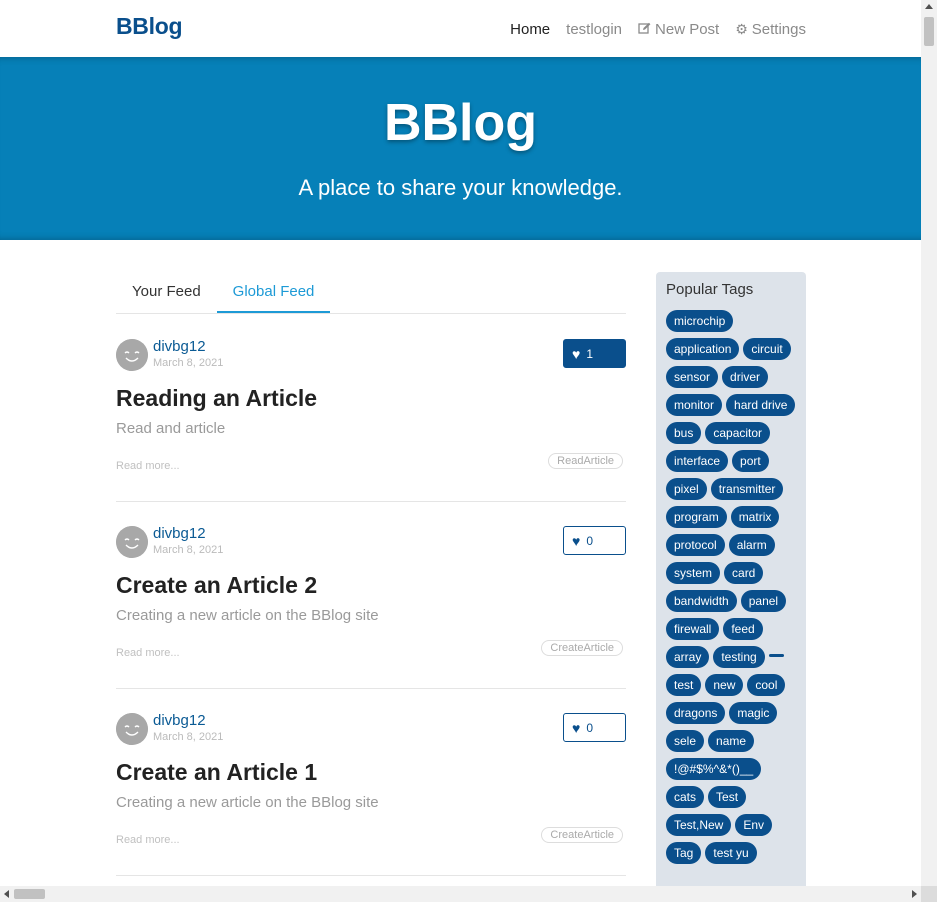  What do you see at coordinates (929, 443) in the screenshot?
I see `vertical-scrollbar` at bounding box center [929, 443].